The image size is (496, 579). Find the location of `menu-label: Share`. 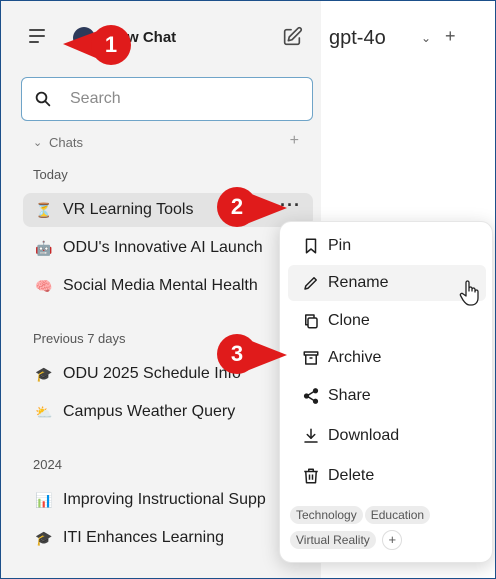

menu-label: Share is located at coordinates (349, 395).